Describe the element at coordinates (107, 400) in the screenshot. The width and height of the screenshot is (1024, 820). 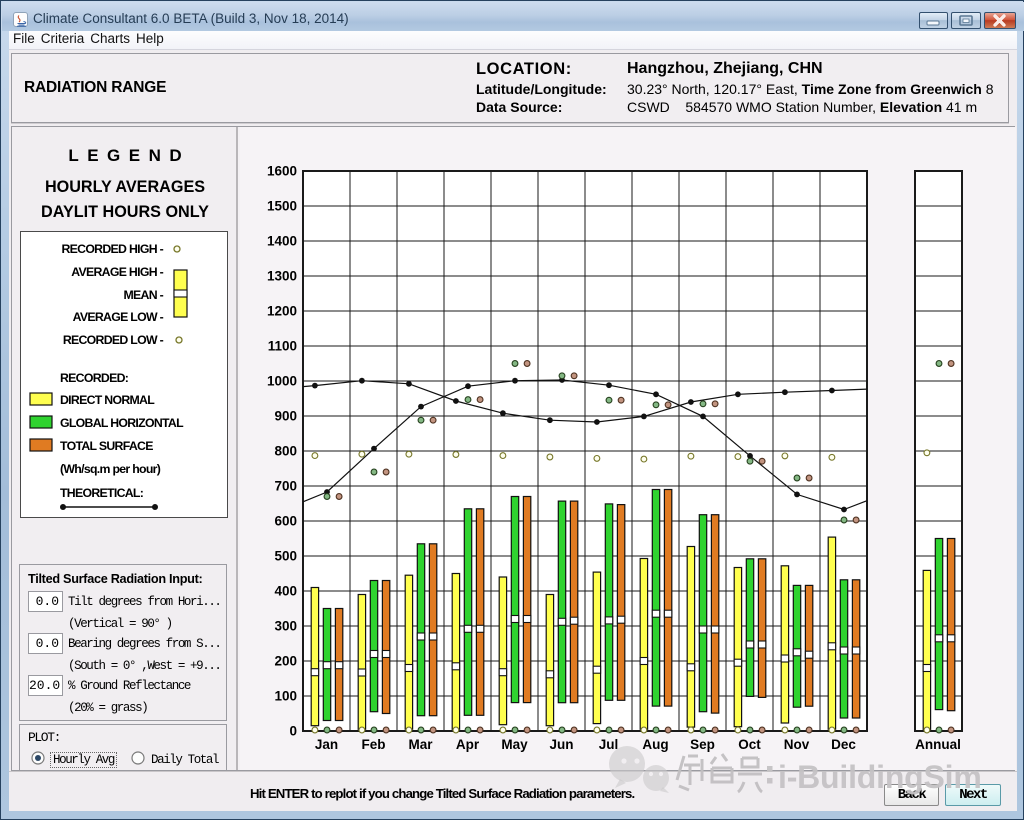
I see `svg-text: DIRECT NORMAL` at that location.